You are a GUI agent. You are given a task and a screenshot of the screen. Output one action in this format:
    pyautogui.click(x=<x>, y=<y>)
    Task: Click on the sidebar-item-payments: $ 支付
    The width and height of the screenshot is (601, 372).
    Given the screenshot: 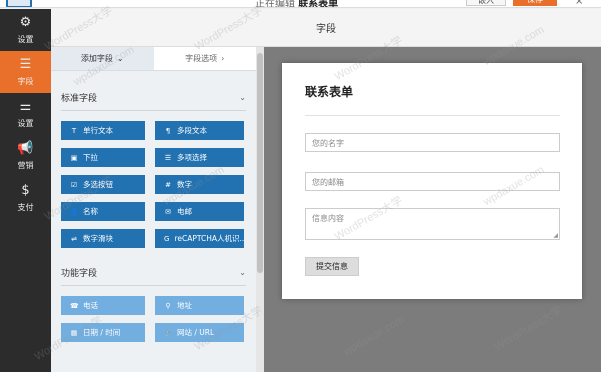 What is the action you would take?
    pyautogui.click(x=25, y=198)
    